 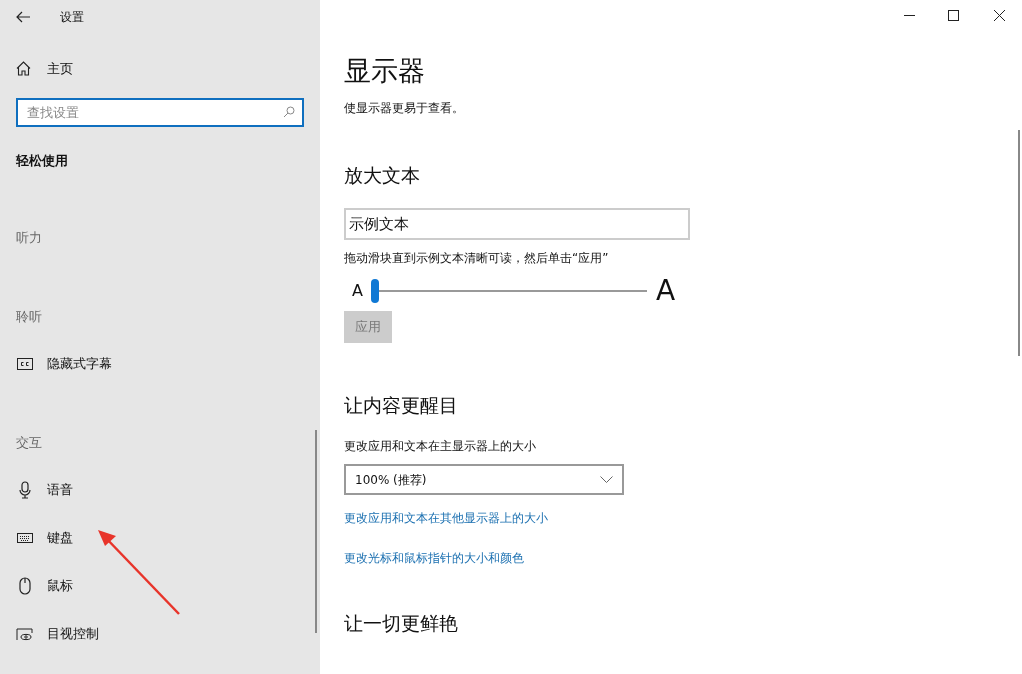 I want to click on group-heading: 听力, so click(x=29, y=238).